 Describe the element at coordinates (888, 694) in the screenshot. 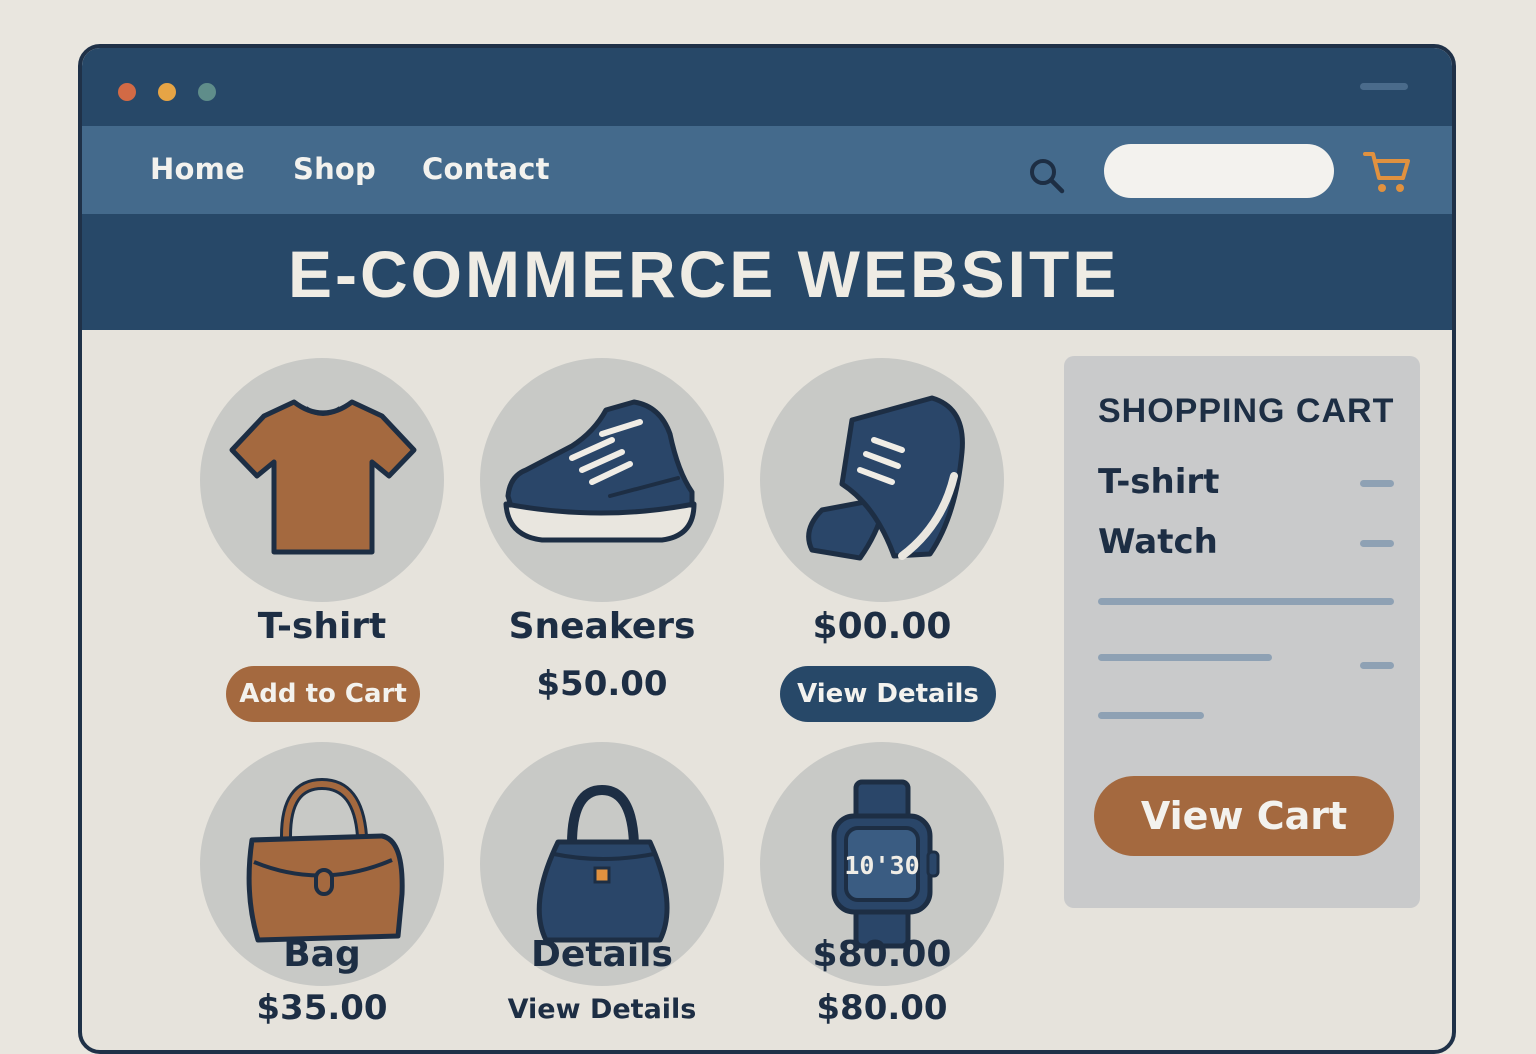

I see `view-details-button: View Details` at that location.